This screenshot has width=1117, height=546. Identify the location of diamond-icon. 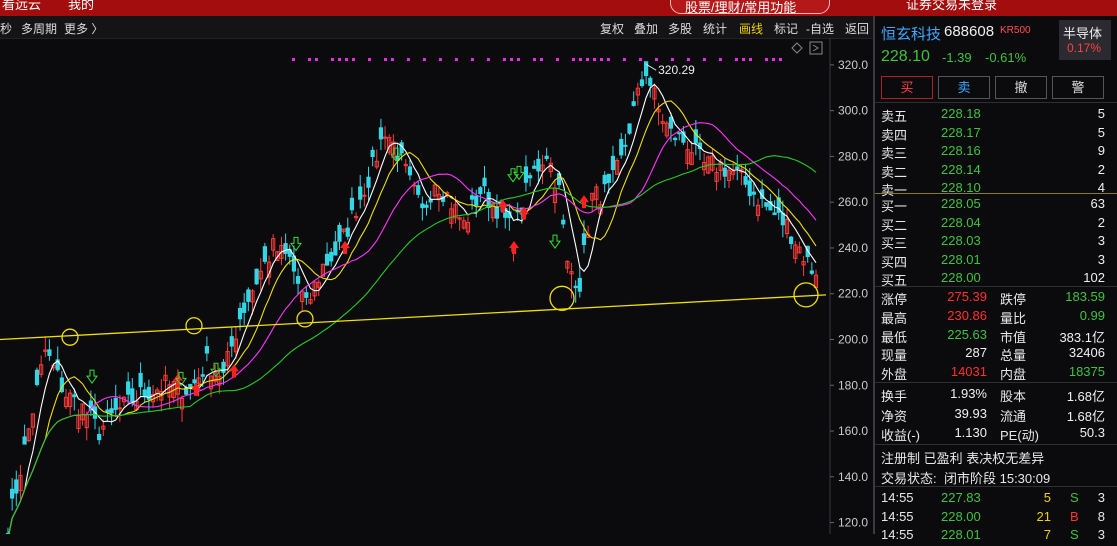
(797, 48).